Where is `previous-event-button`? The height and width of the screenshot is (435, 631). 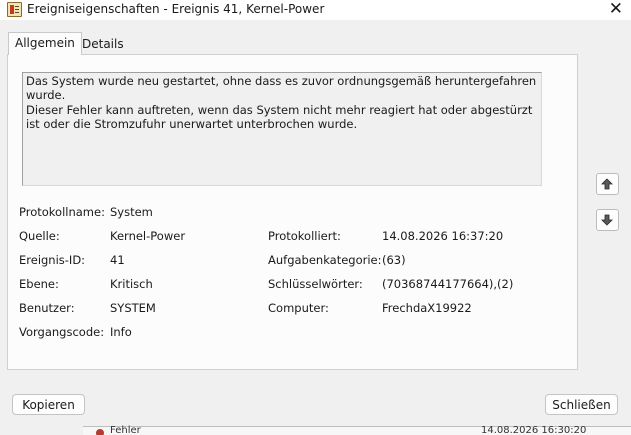 previous-event-button is located at coordinates (607, 184).